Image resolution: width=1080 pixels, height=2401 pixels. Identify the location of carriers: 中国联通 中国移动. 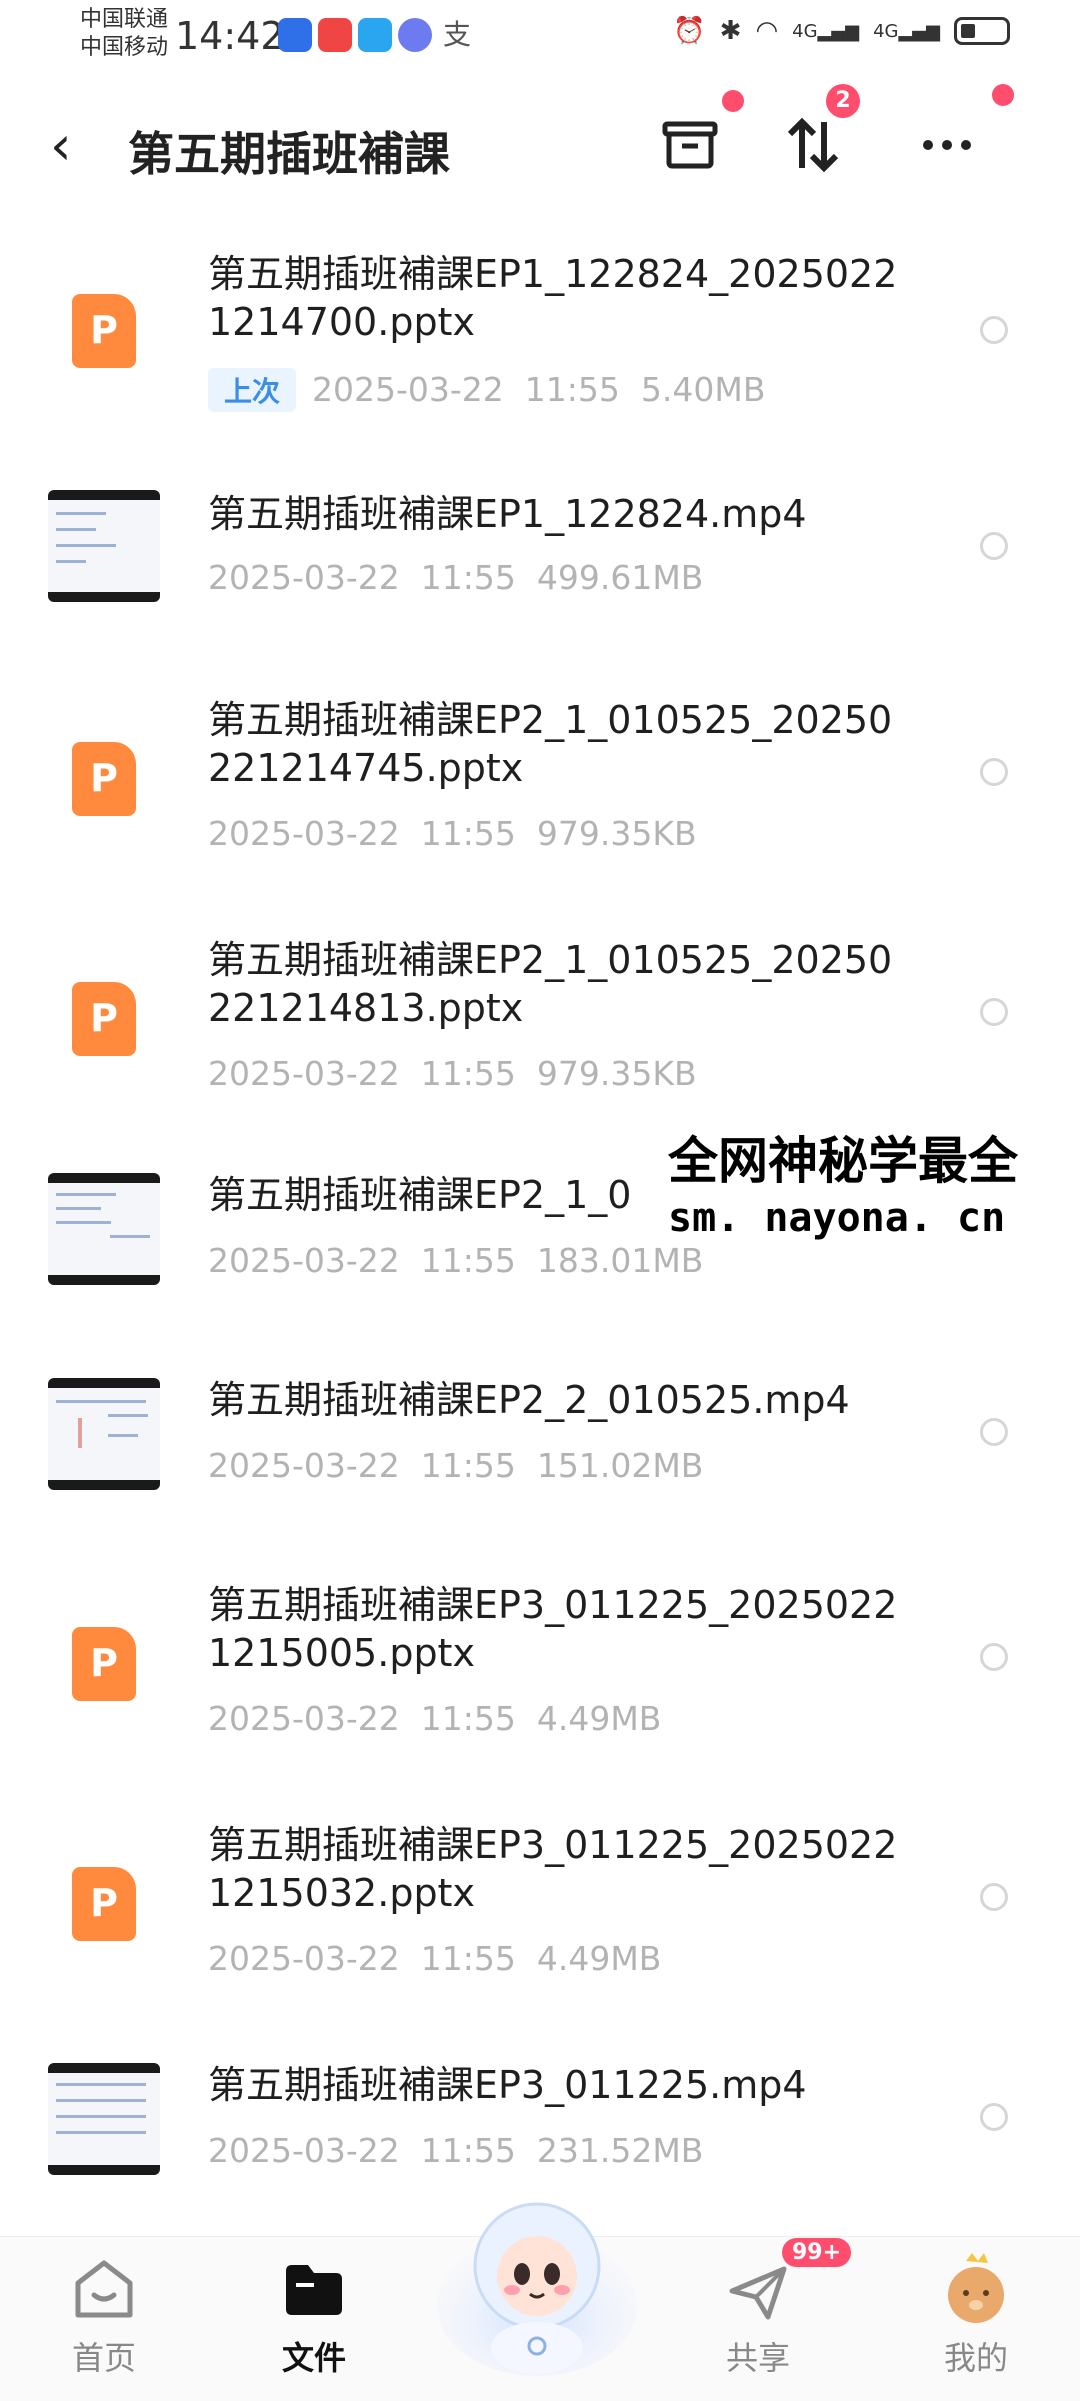
(124, 34).